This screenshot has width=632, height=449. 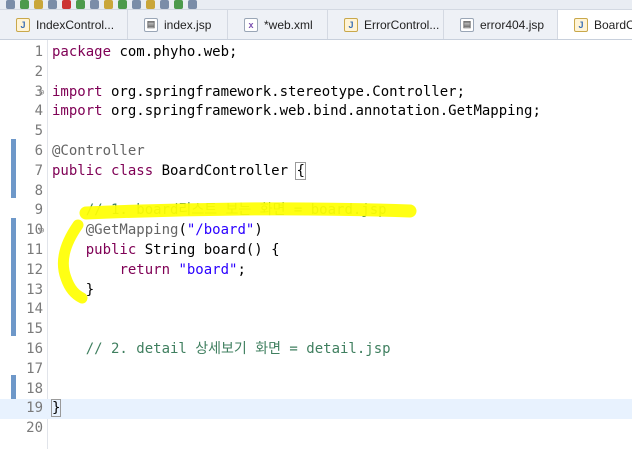 I want to click on line-number: 5, so click(x=38, y=131).